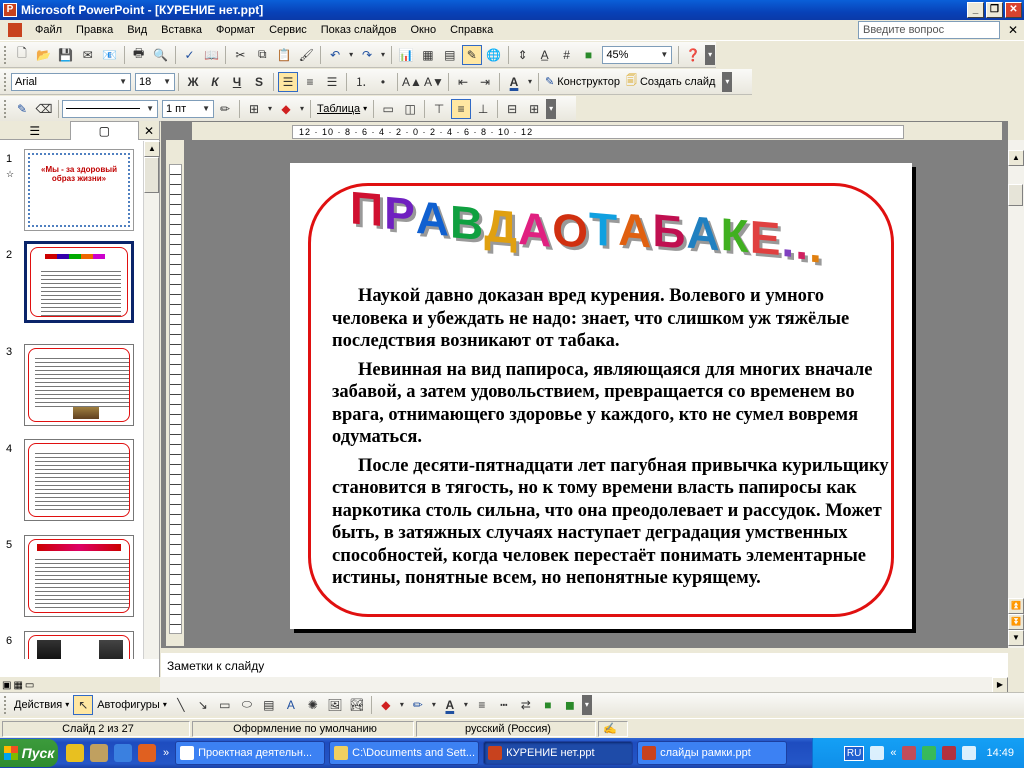  What do you see at coordinates (693, 55) in the screenshot?
I see `help-icon: ❓` at bounding box center [693, 55].